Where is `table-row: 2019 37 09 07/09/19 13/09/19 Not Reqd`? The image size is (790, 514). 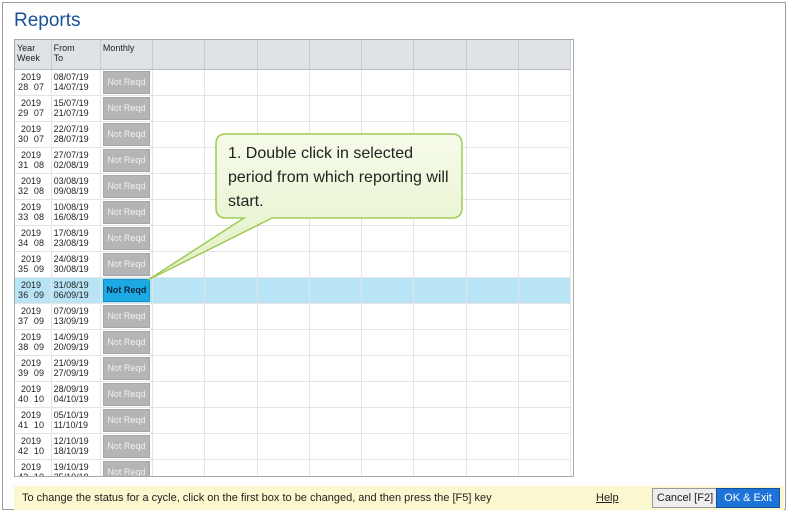
table-row: 2019 37 09 07/09/19 13/09/19 Not Reqd is located at coordinates (293, 316).